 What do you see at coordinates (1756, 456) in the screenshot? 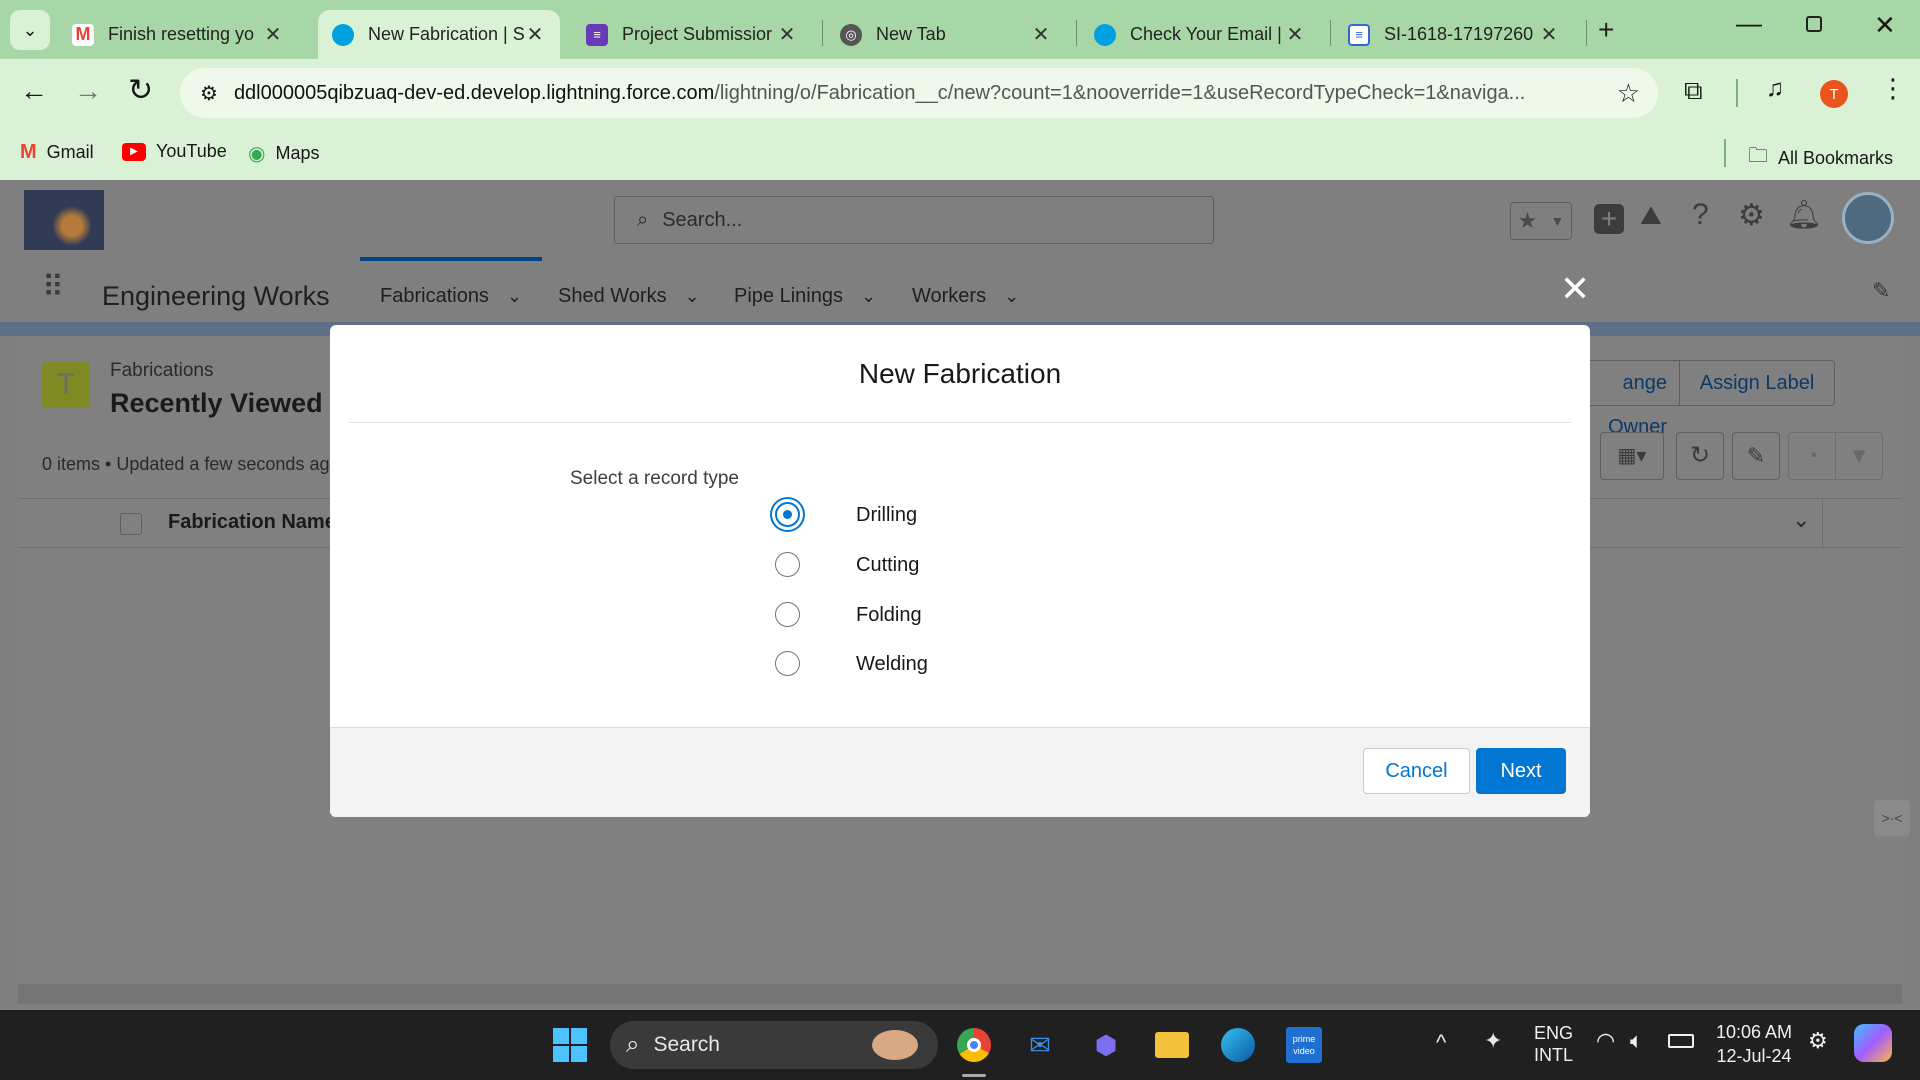
I see `edit-icon: ✎` at bounding box center [1756, 456].